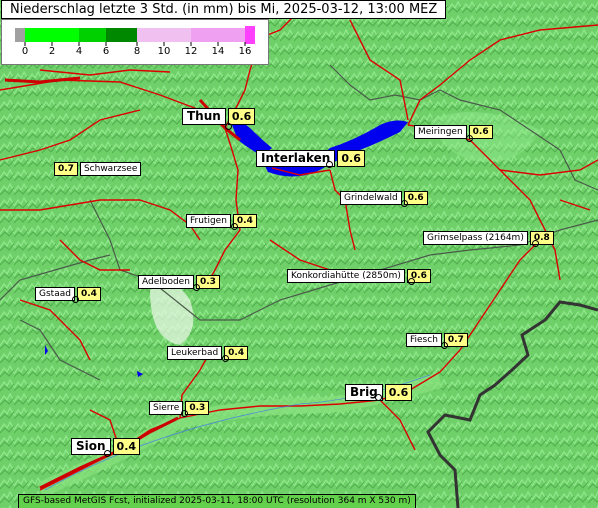  I want to click on station-frutigen: Frutigen 0.4, so click(221, 221).